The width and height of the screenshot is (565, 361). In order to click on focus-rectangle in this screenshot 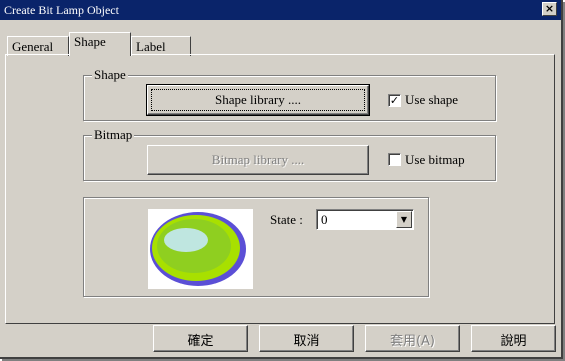, I will do `click(258, 100)`.